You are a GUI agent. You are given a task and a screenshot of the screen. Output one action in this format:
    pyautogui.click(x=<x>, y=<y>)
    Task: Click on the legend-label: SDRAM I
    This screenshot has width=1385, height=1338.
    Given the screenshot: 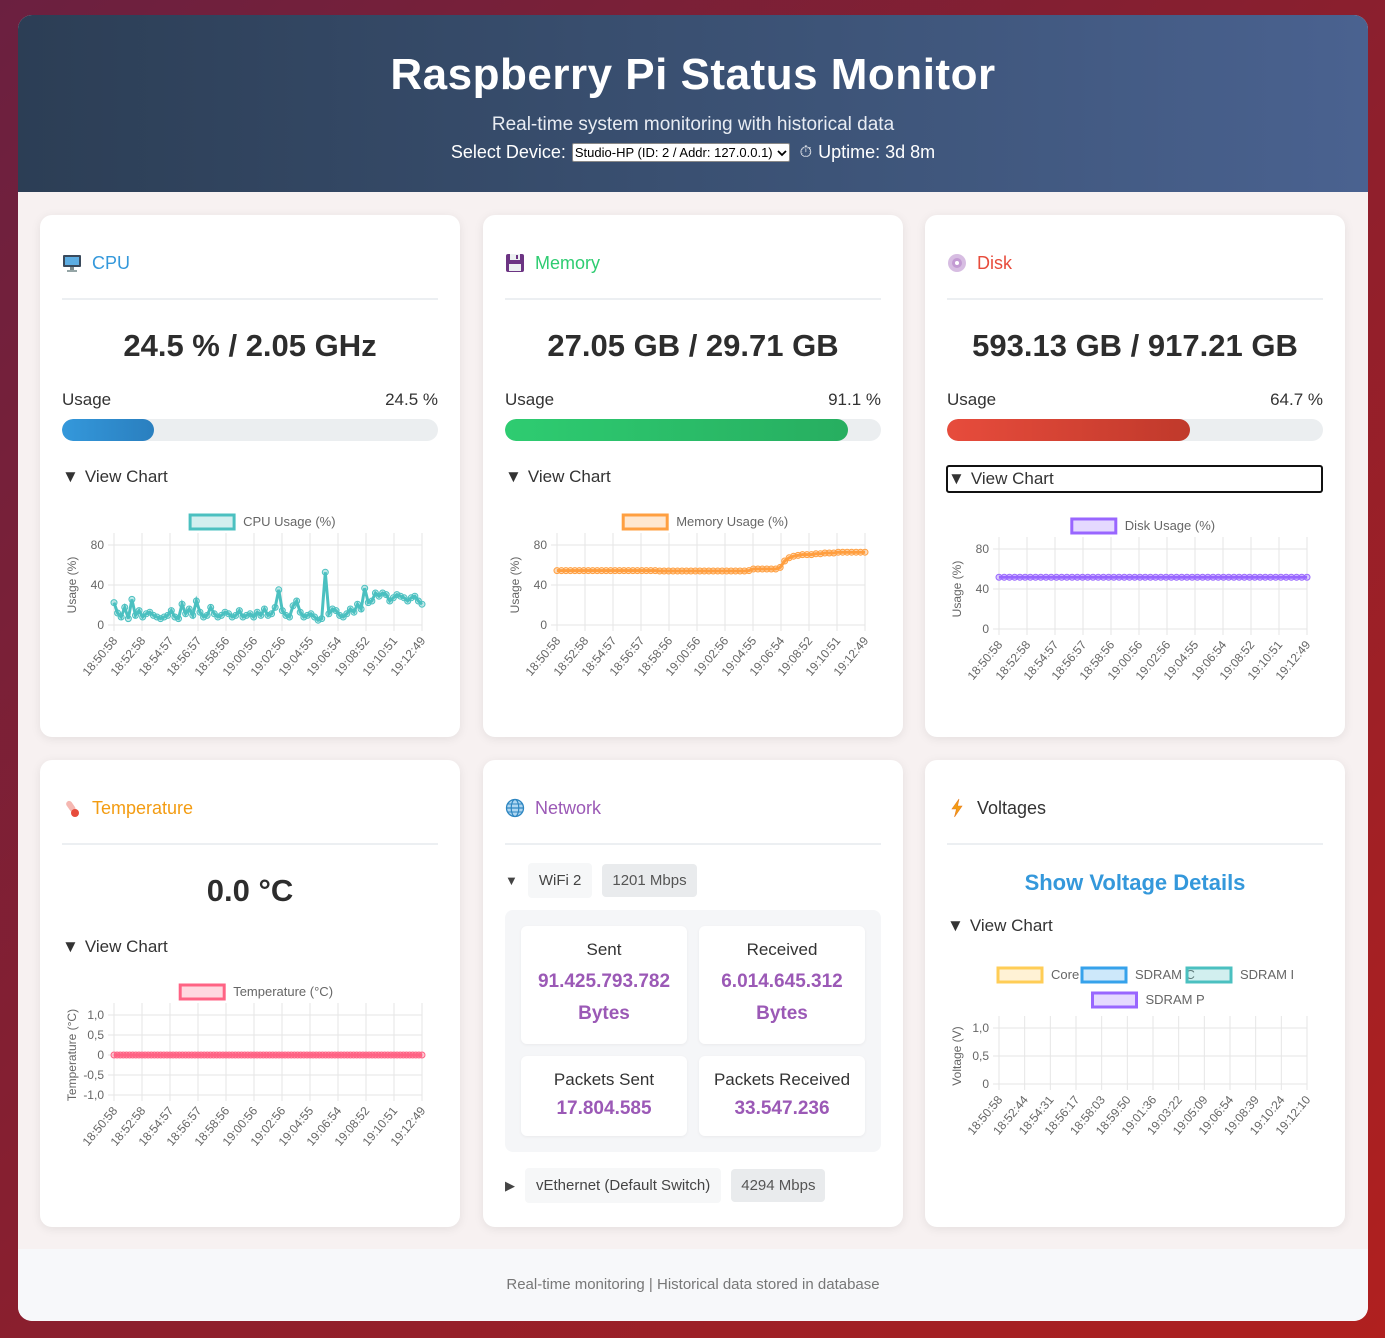 What is the action you would take?
    pyautogui.click(x=1267, y=974)
    